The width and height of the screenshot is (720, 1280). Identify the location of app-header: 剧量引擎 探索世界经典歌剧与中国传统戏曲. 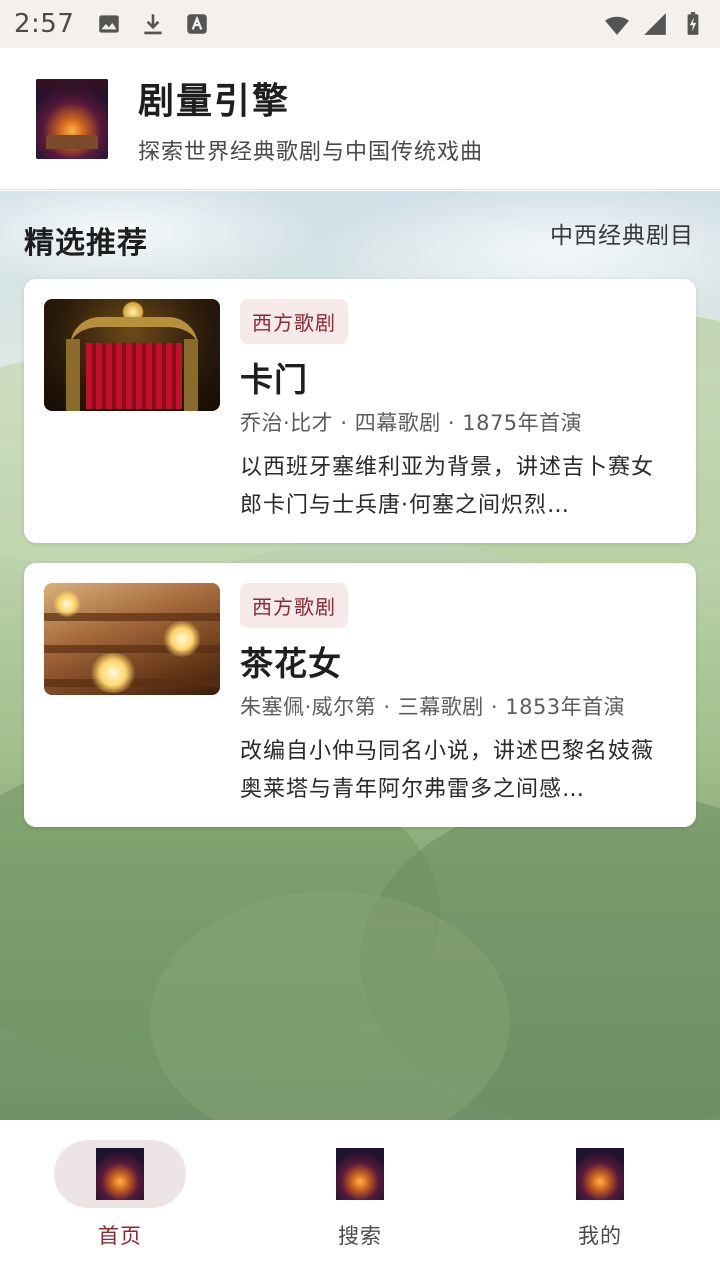
(360, 119).